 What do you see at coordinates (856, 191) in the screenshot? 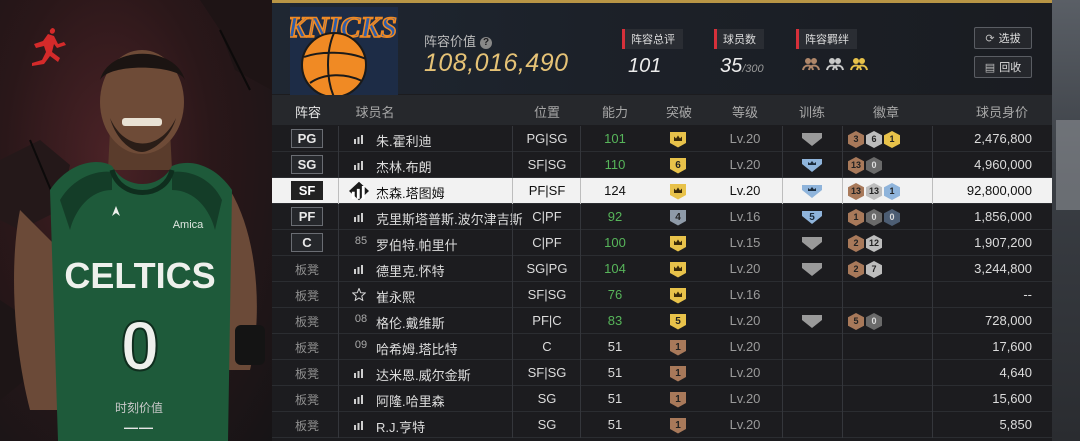
I see `badge-count-icon: 13` at bounding box center [856, 191].